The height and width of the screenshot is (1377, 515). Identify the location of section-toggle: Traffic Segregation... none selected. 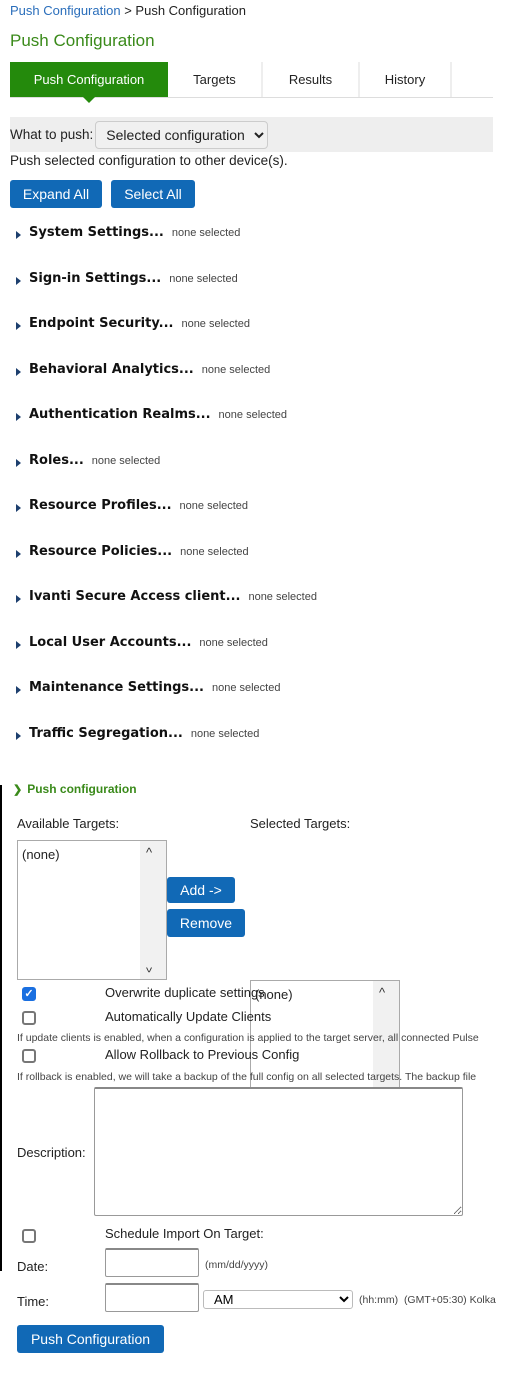
(137, 736).